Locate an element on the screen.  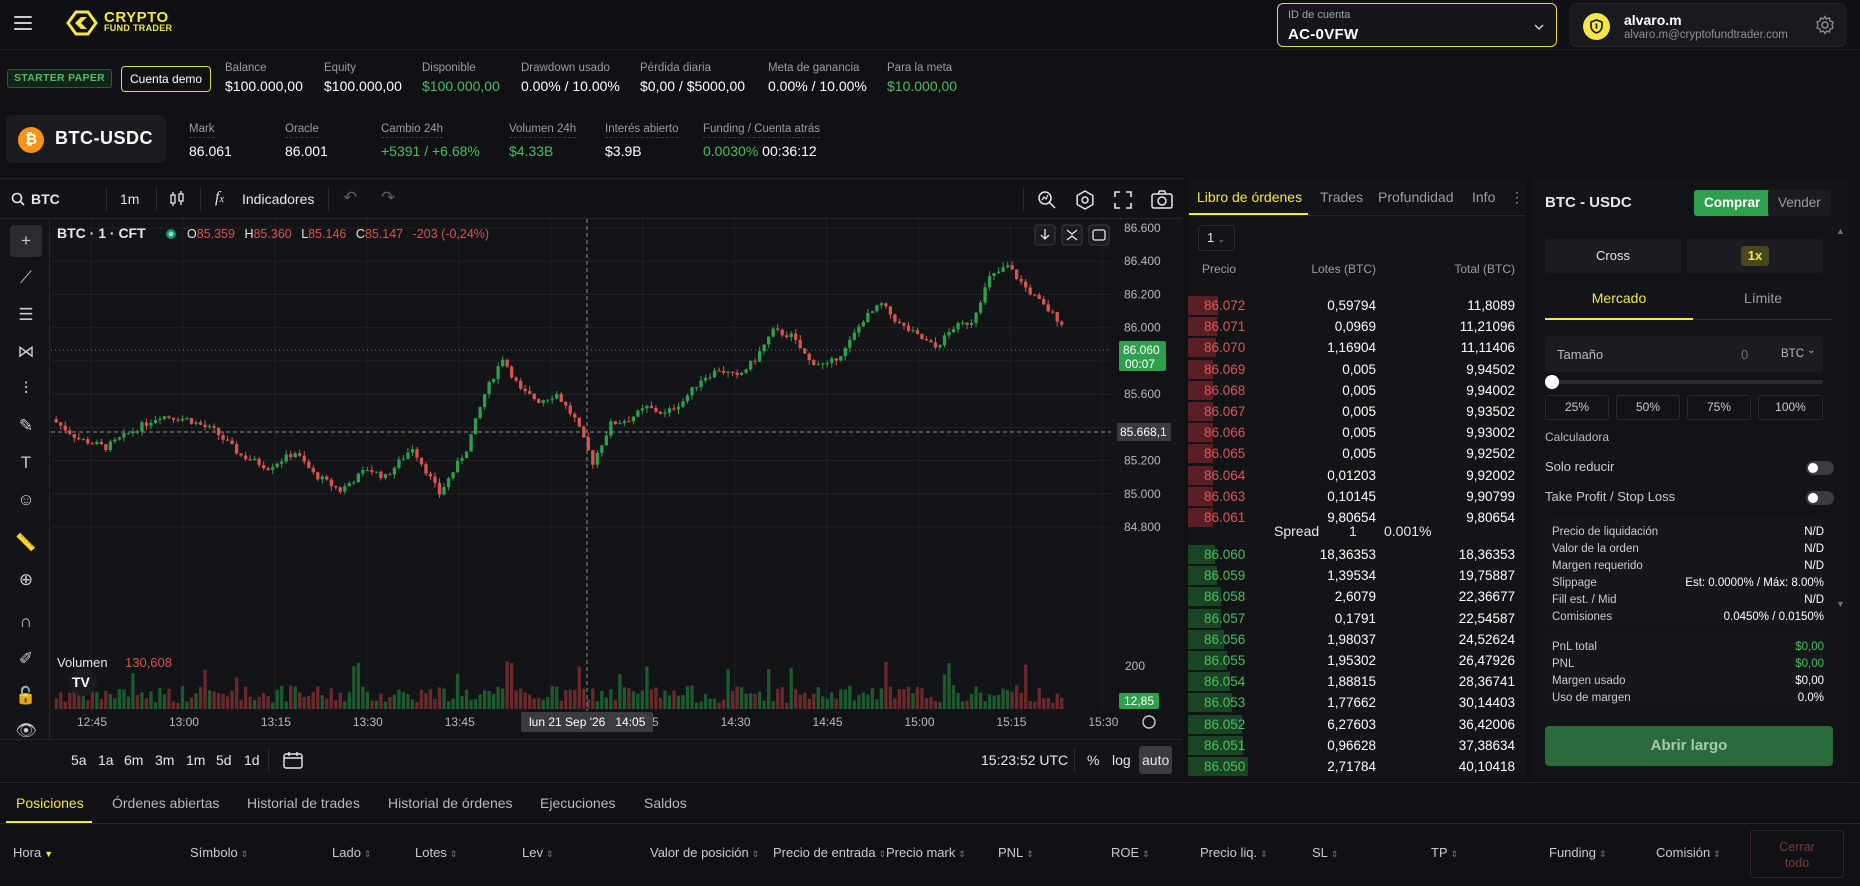
col-header: Lev ⇕ is located at coordinates (538, 852).